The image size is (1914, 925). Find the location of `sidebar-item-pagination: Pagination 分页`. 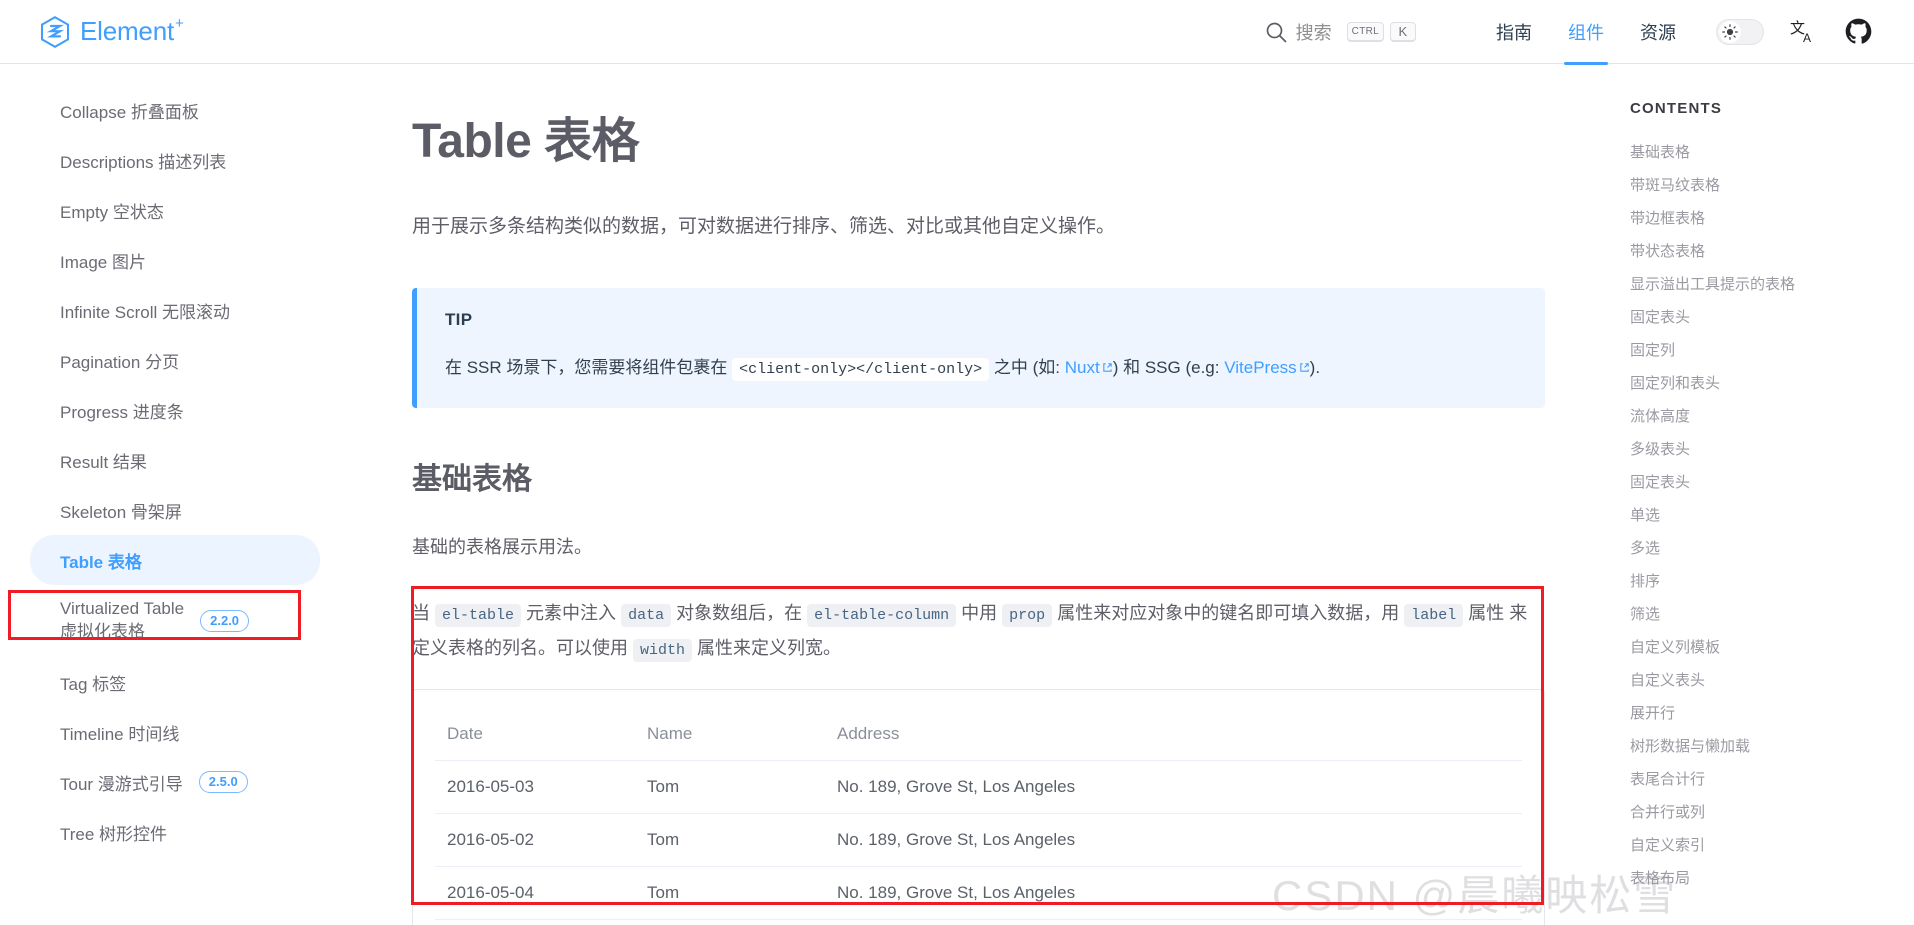

sidebar-item-pagination: Pagination 分页 is located at coordinates (205, 360).